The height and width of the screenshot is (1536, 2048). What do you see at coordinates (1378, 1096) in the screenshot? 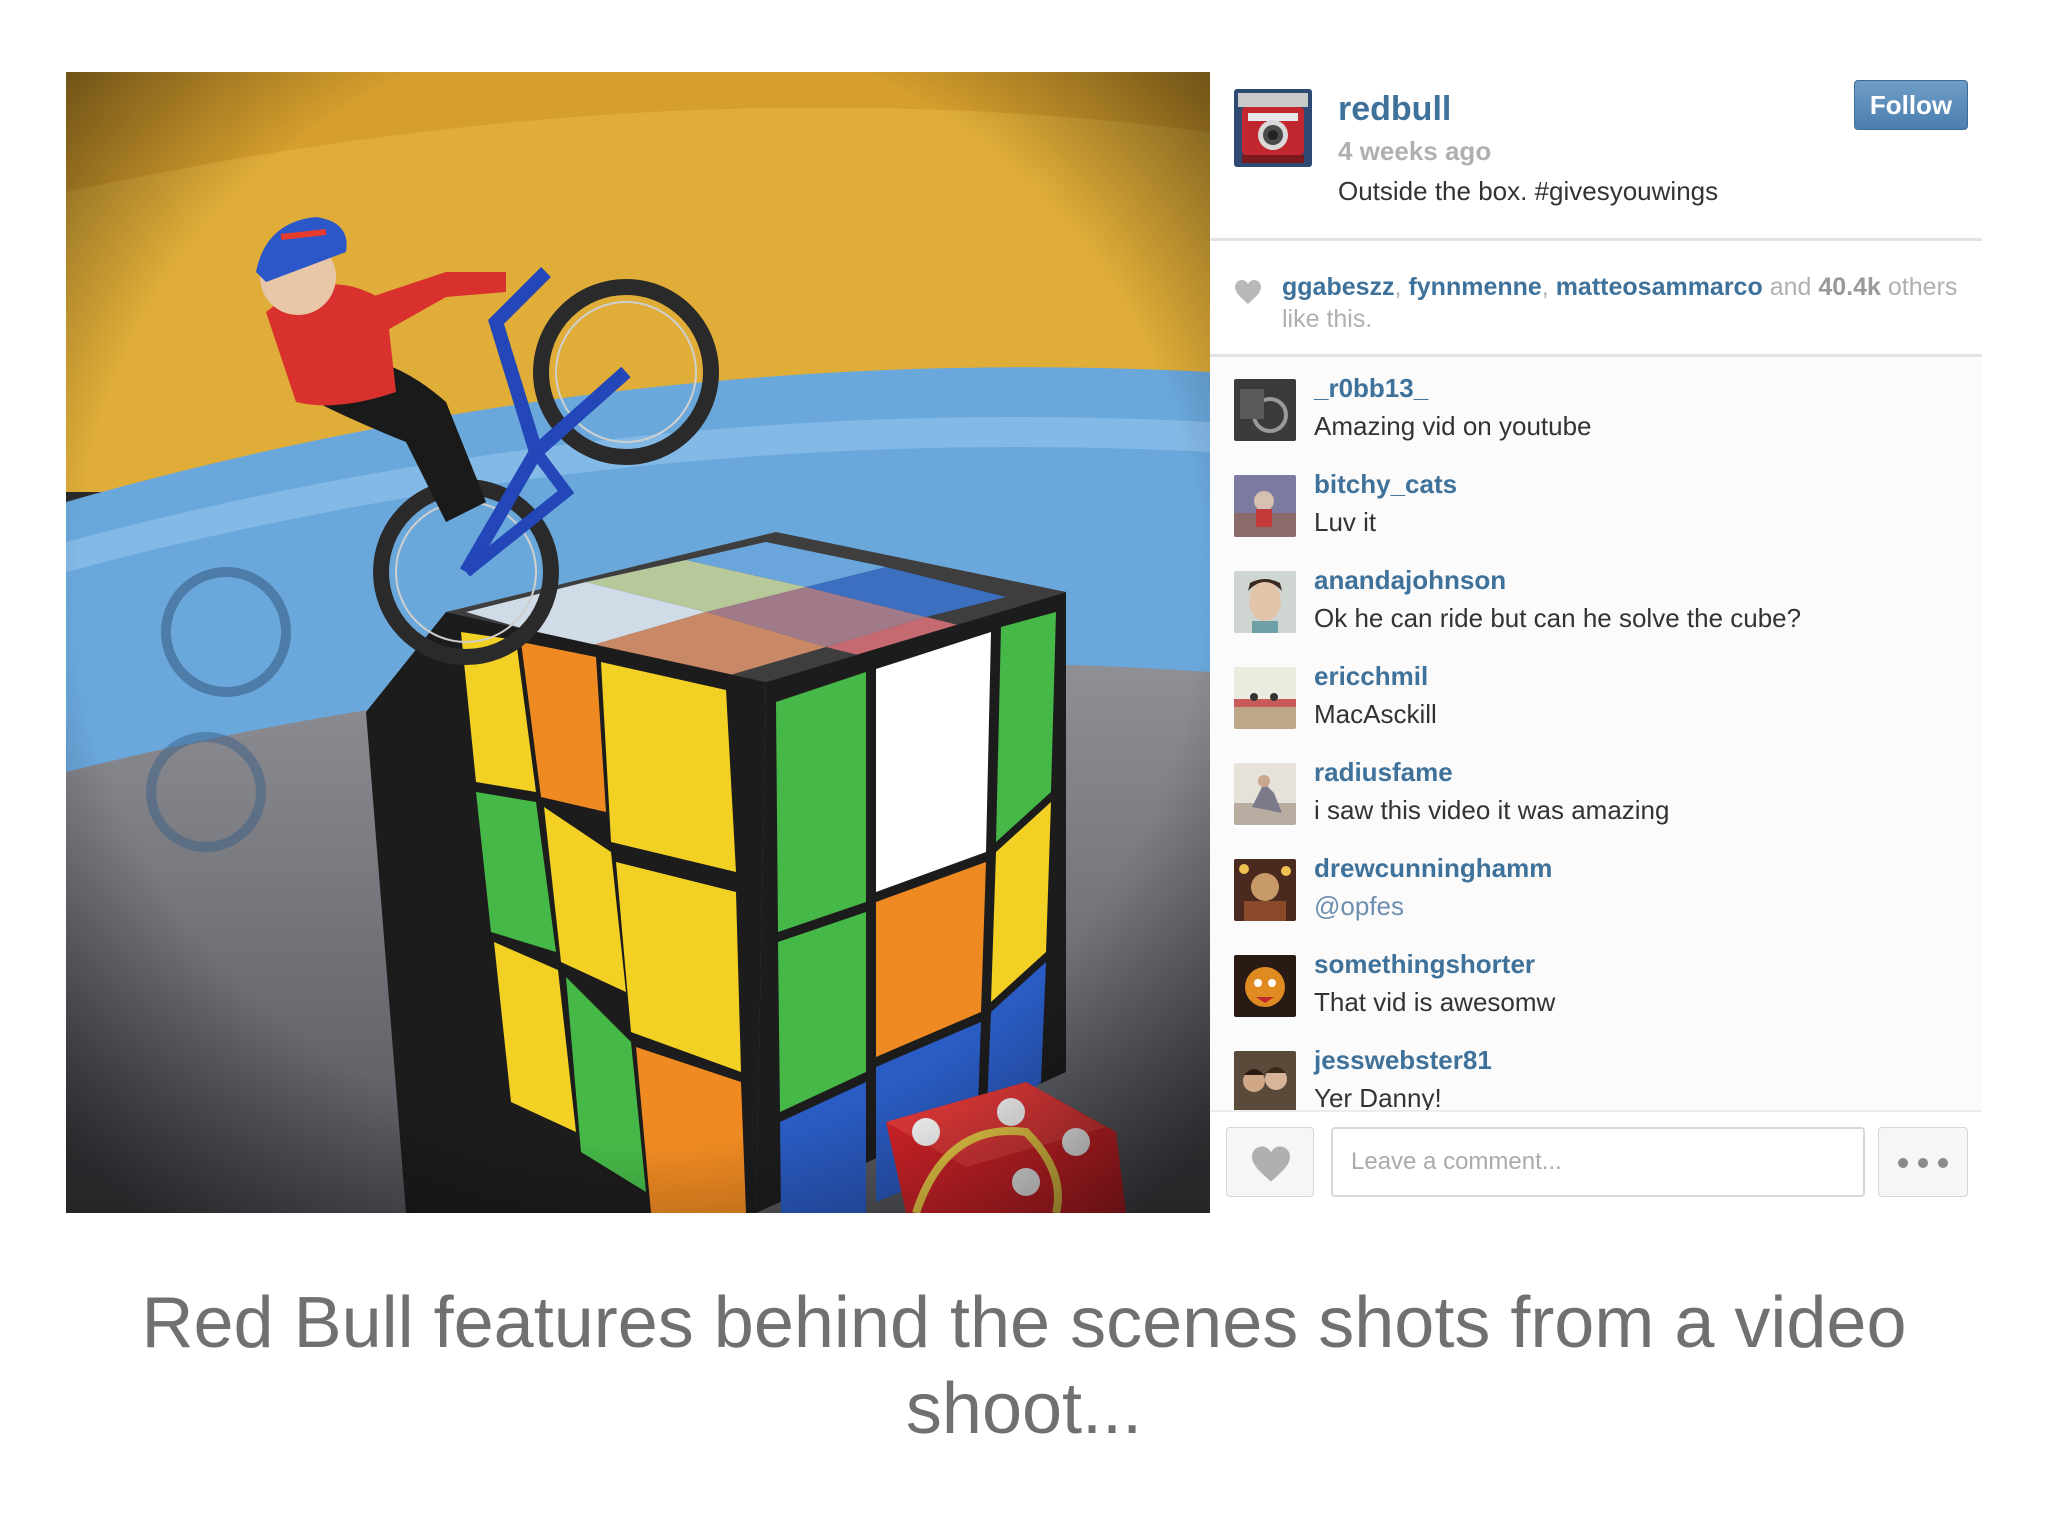
I see `comment-text: Yer Danny!` at bounding box center [1378, 1096].